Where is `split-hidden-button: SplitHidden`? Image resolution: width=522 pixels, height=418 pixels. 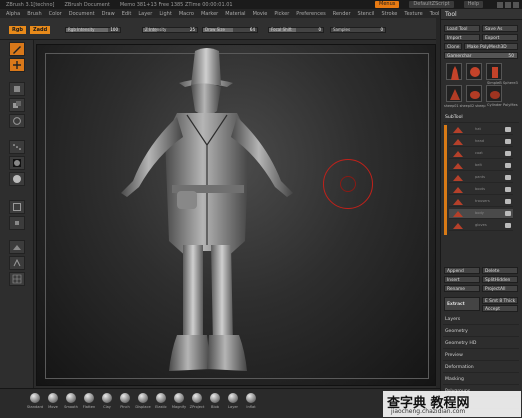 split-hidden-button: SplitHidden is located at coordinates (500, 279).